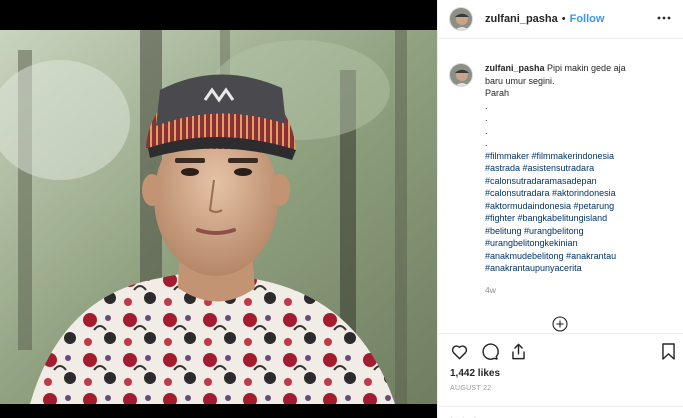 Image resolution: width=683 pixels, height=418 pixels. What do you see at coordinates (570, 206) in the screenshot?
I see `hashtag-line: #aktormudaindonesia #petarung` at bounding box center [570, 206].